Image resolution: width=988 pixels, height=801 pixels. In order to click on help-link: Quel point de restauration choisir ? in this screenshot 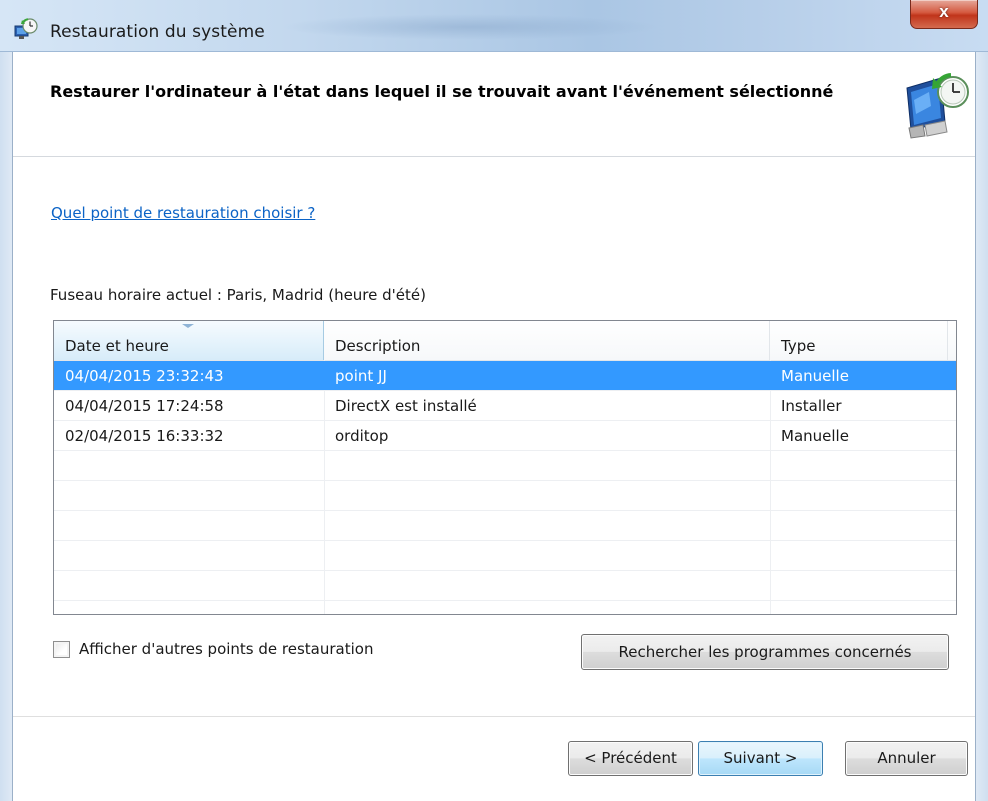, I will do `click(183, 213)`.